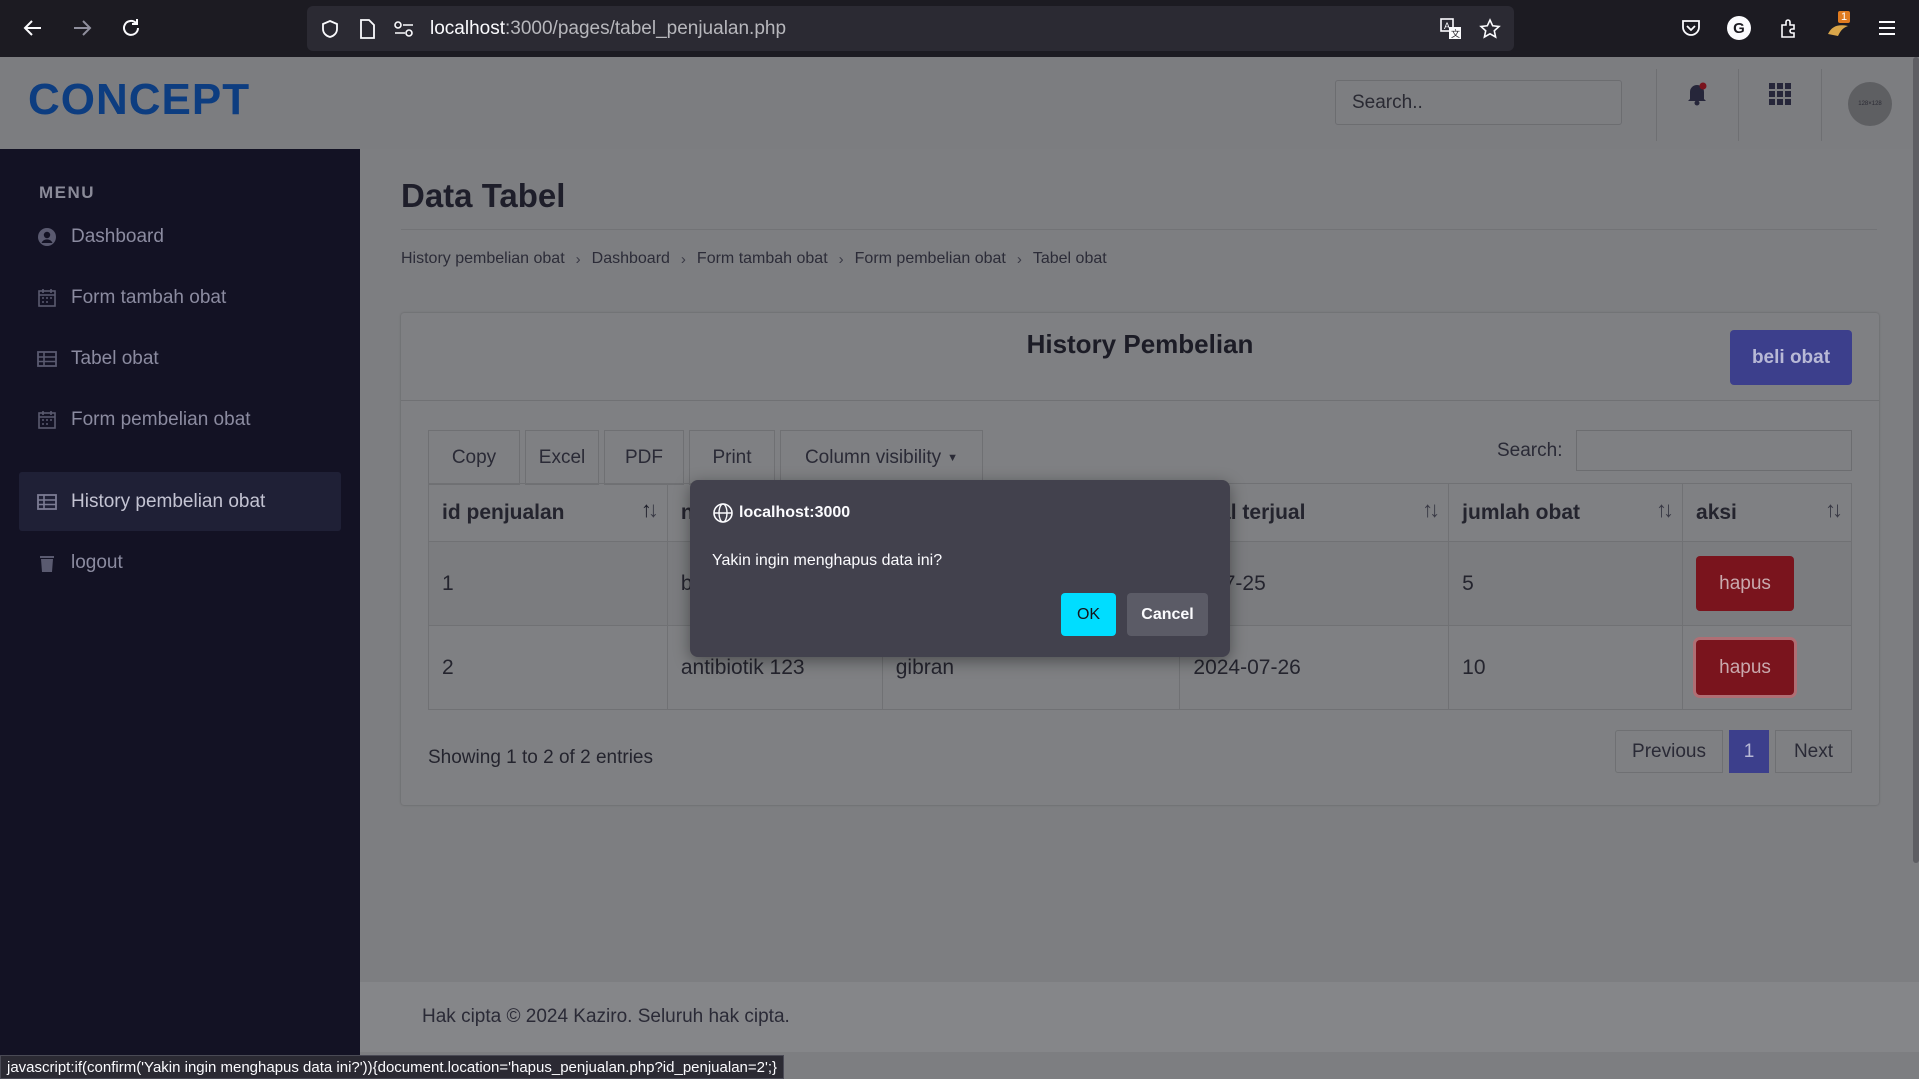 Image resolution: width=1919 pixels, height=1079 pixels. I want to click on page-icon, so click(367, 29).